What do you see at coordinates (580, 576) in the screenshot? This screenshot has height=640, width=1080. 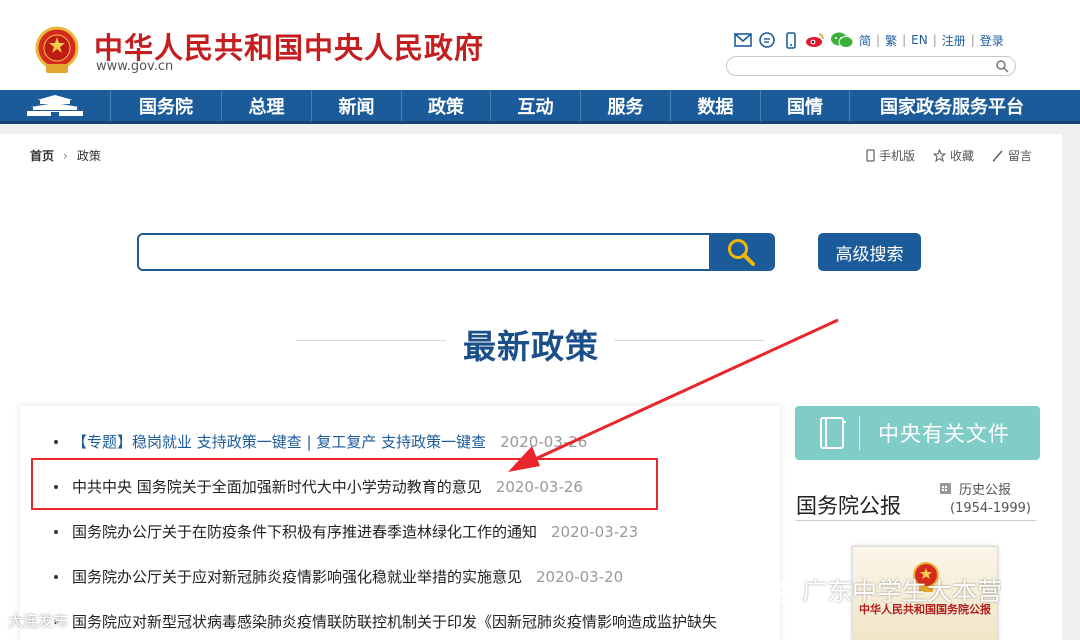 I see `policy-date: 2020-03-20` at bounding box center [580, 576].